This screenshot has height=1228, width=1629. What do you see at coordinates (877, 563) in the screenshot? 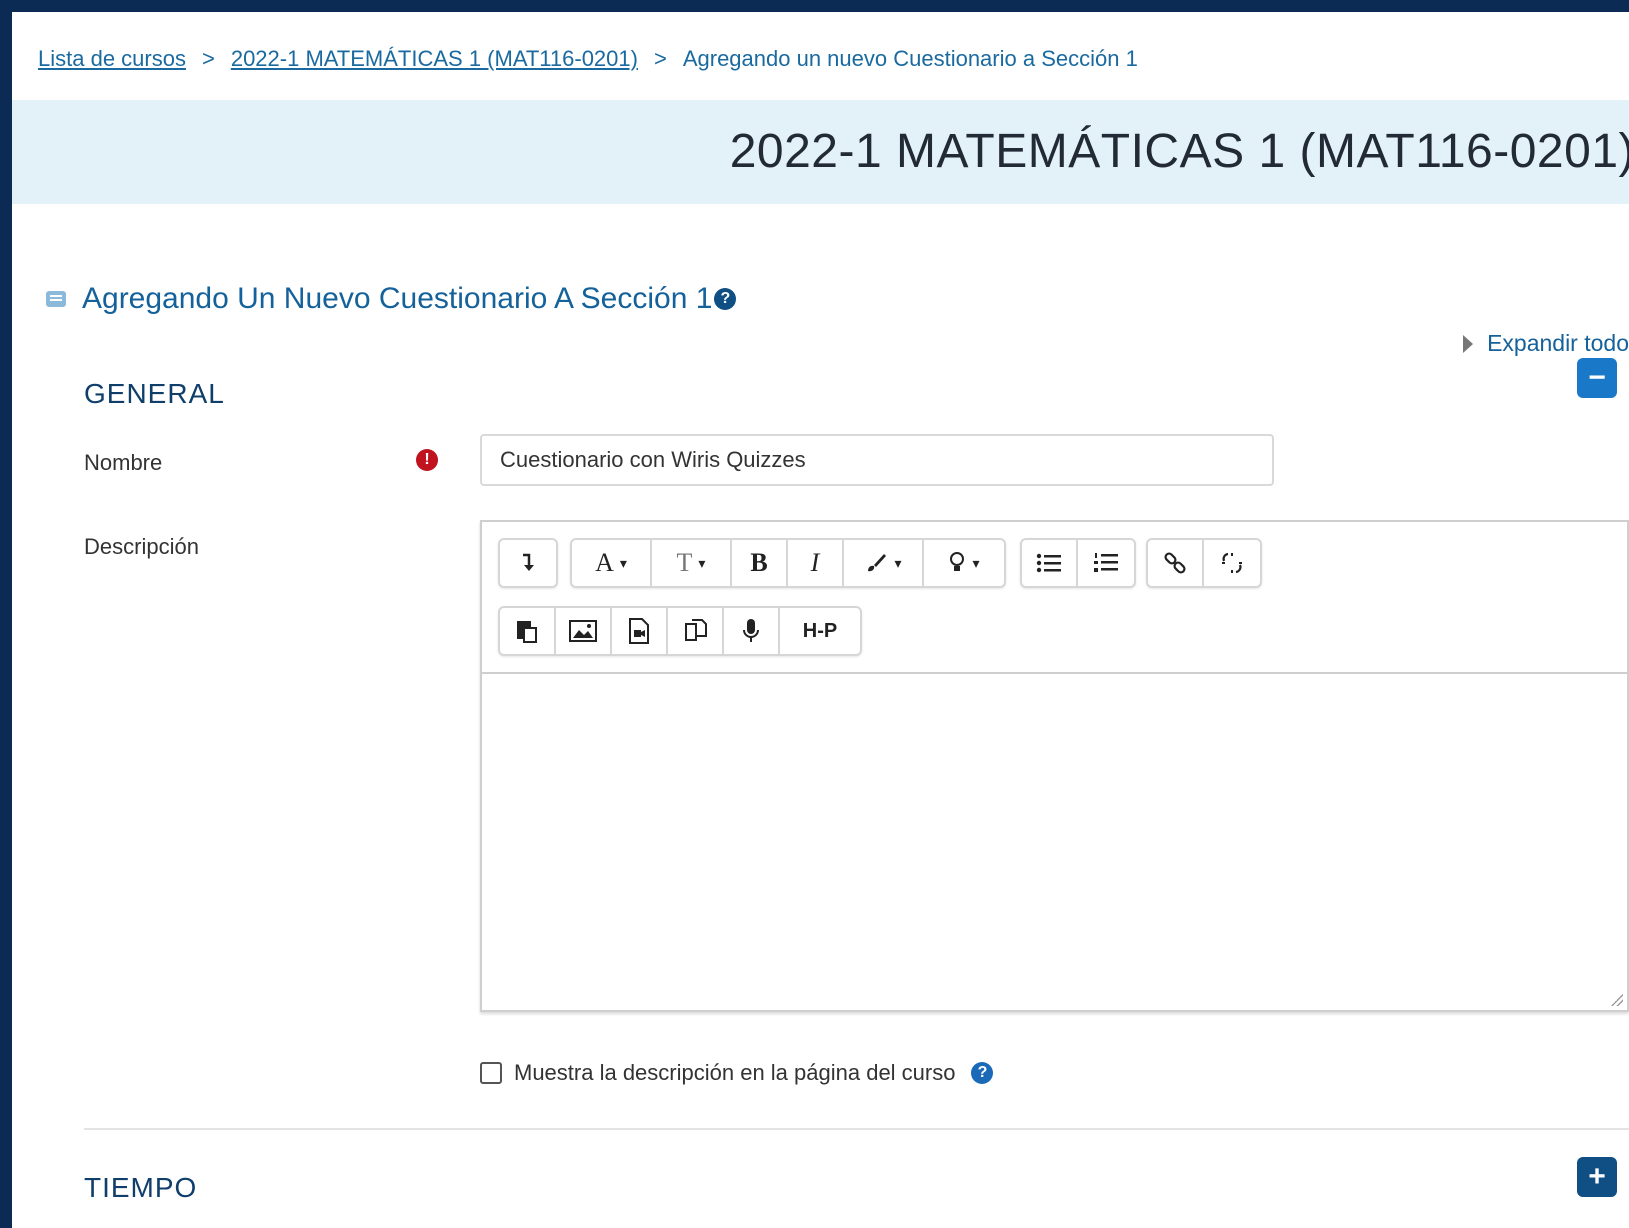
I see `brush-icon` at bounding box center [877, 563].